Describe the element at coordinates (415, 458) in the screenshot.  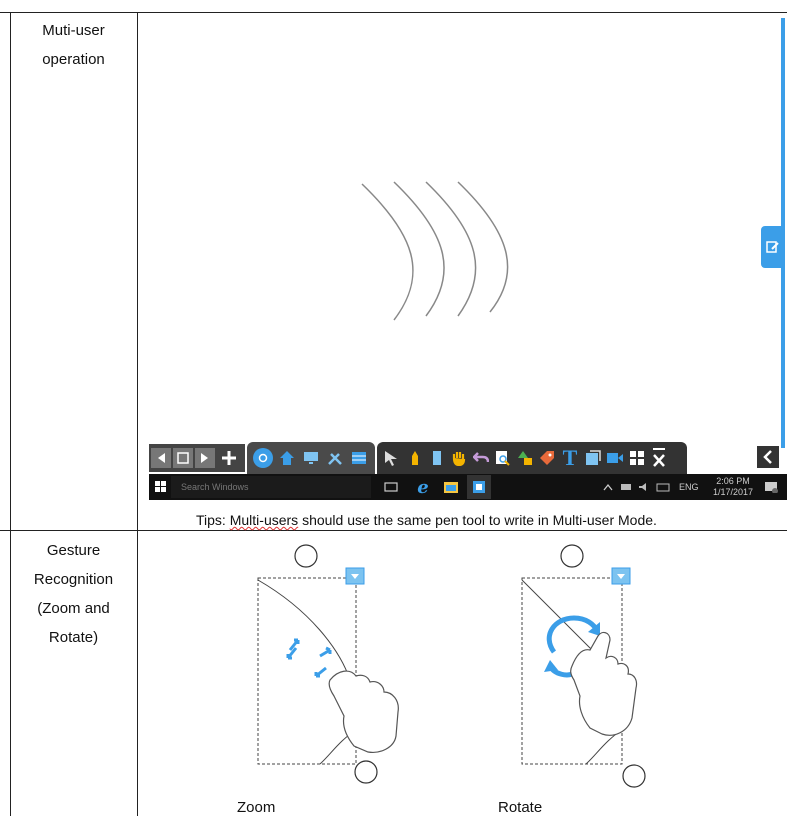
I see `pen-icon` at that location.